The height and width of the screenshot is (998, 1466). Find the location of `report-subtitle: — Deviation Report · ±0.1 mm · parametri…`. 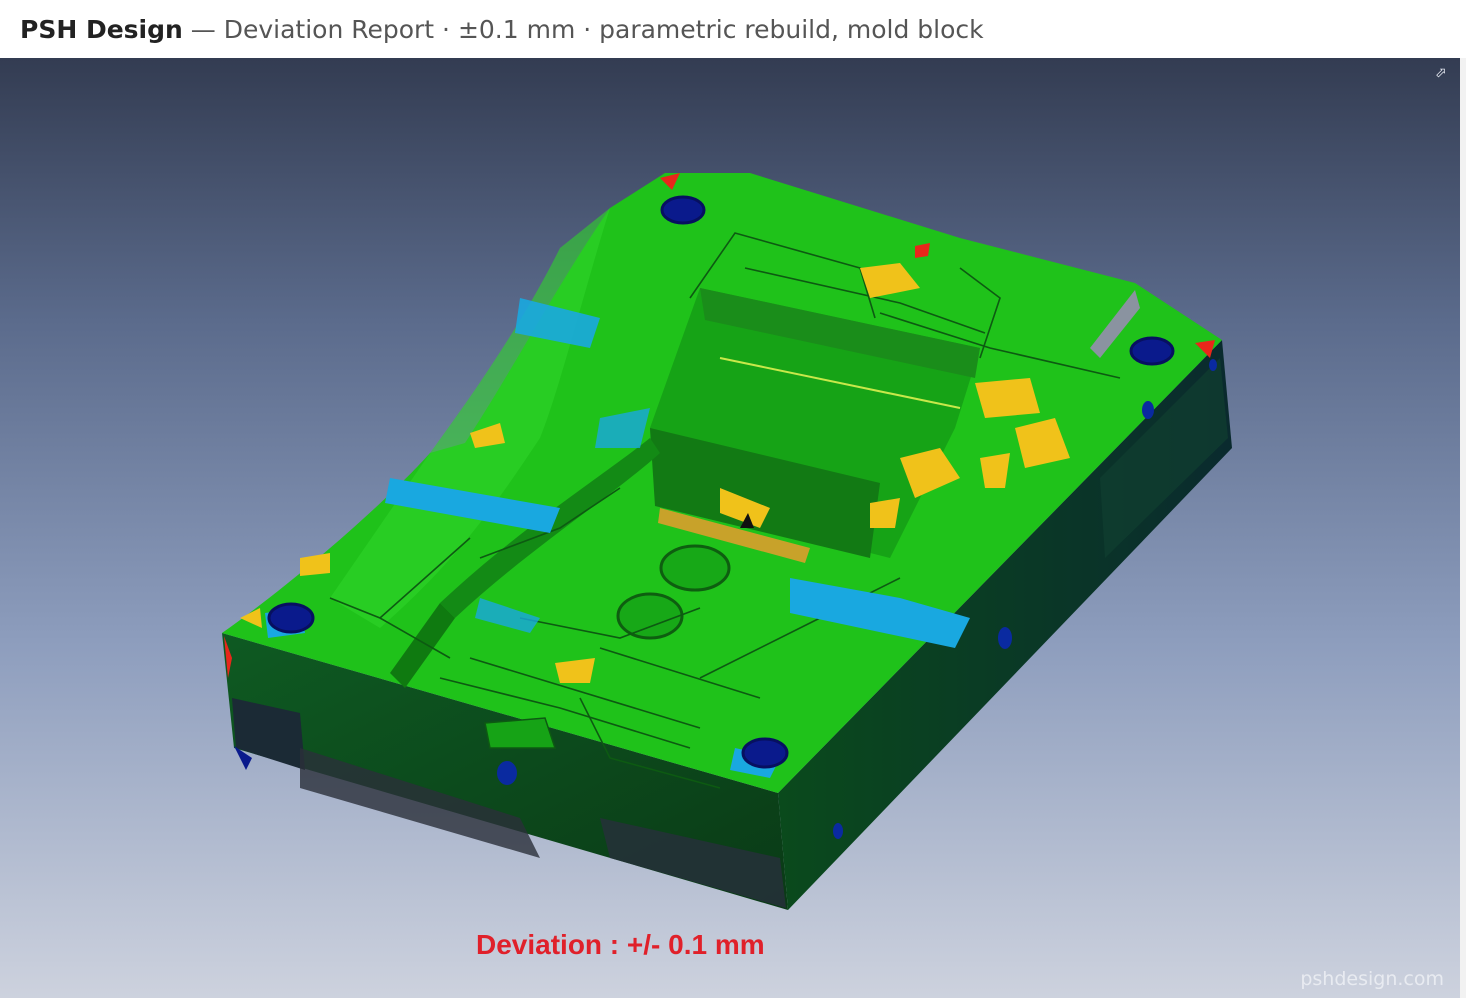

report-subtitle: — Deviation Report · ±0.1 mm · parametri… is located at coordinates (583, 29).